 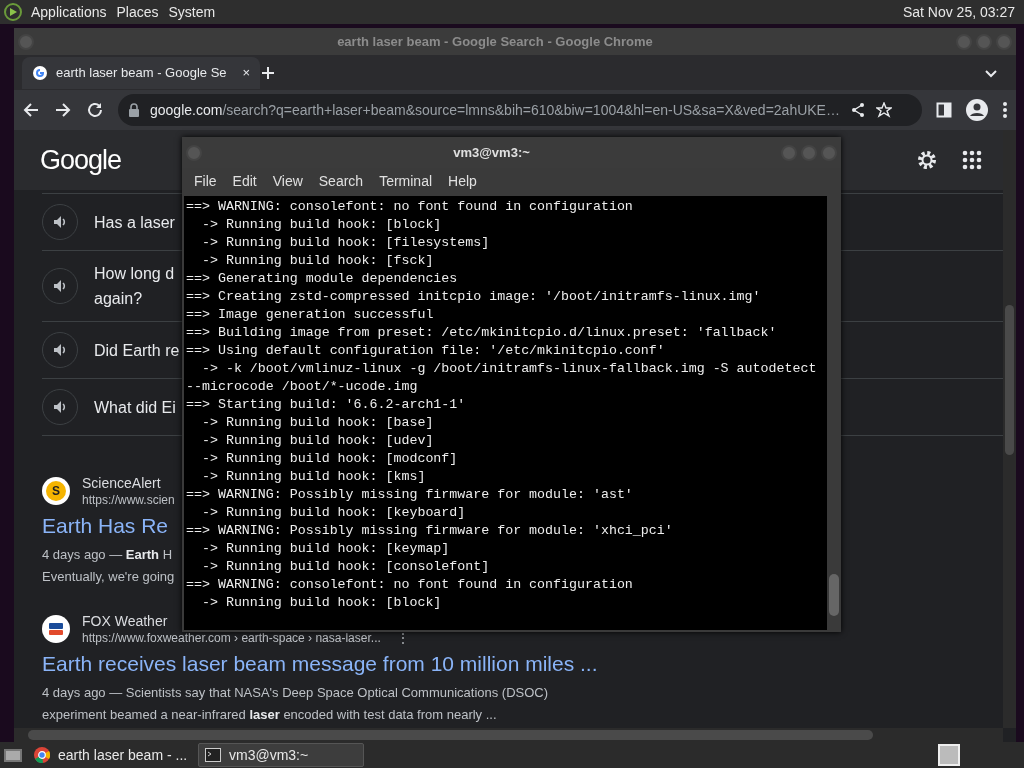 What do you see at coordinates (137, 12) in the screenshot?
I see `menu-item: Places` at bounding box center [137, 12].